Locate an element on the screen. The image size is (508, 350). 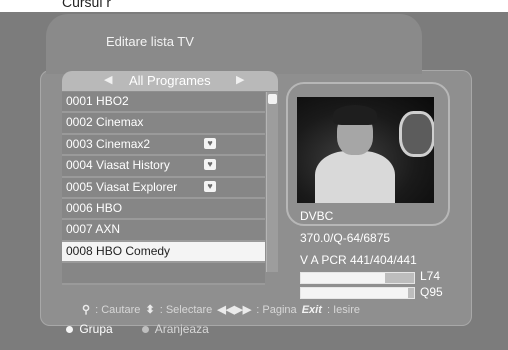
quality-bar is located at coordinates (357, 293).